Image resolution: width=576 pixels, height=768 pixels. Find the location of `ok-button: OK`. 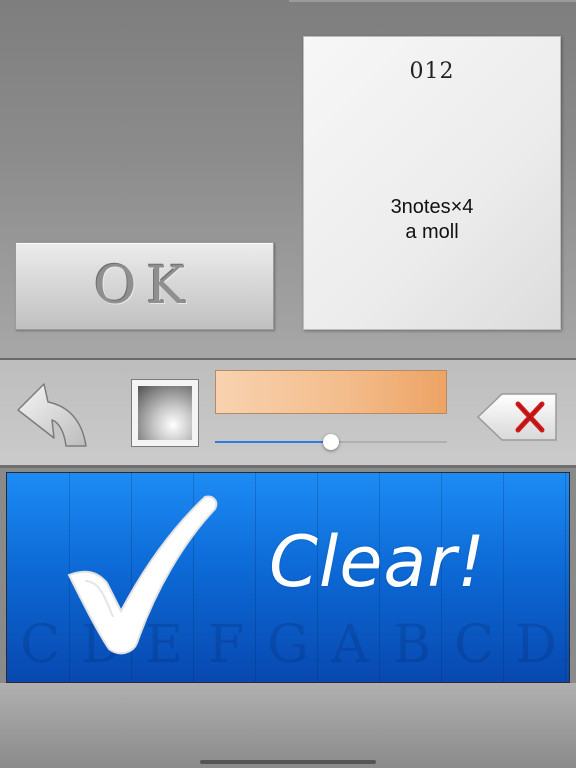

ok-button: OK is located at coordinates (144, 286).